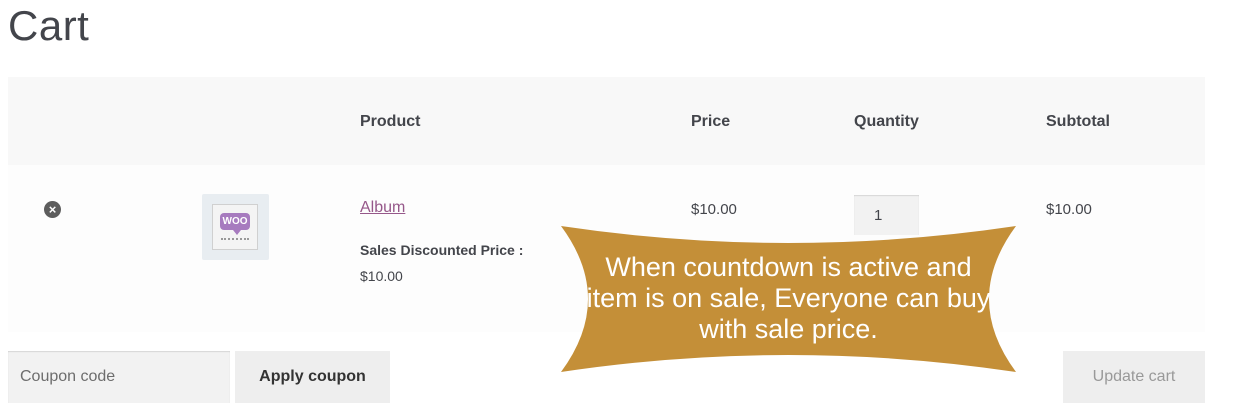 This screenshot has width=1247, height=408. I want to click on woo-logo-icon: WOO, so click(235, 224).